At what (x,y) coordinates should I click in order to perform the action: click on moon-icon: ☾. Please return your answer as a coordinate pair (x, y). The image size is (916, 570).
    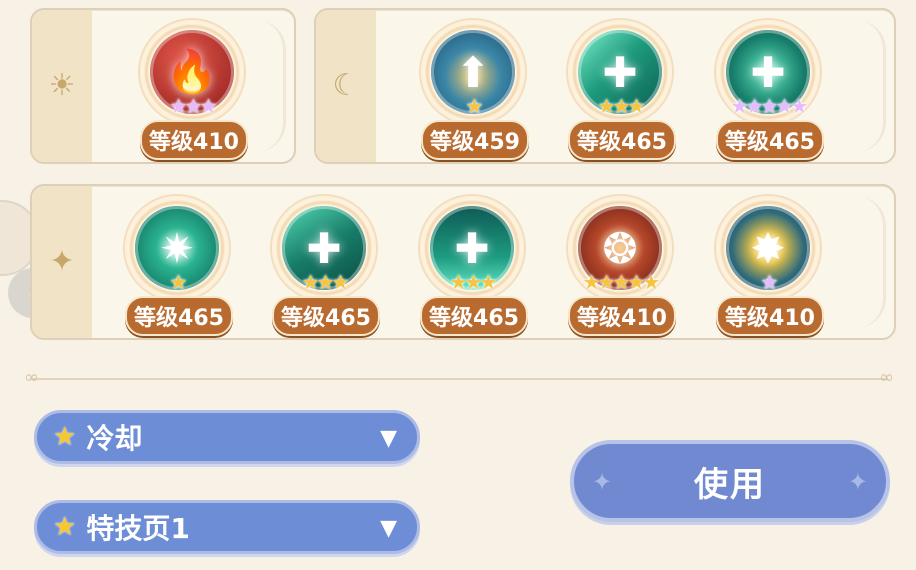
    Looking at the image, I should click on (346, 85).